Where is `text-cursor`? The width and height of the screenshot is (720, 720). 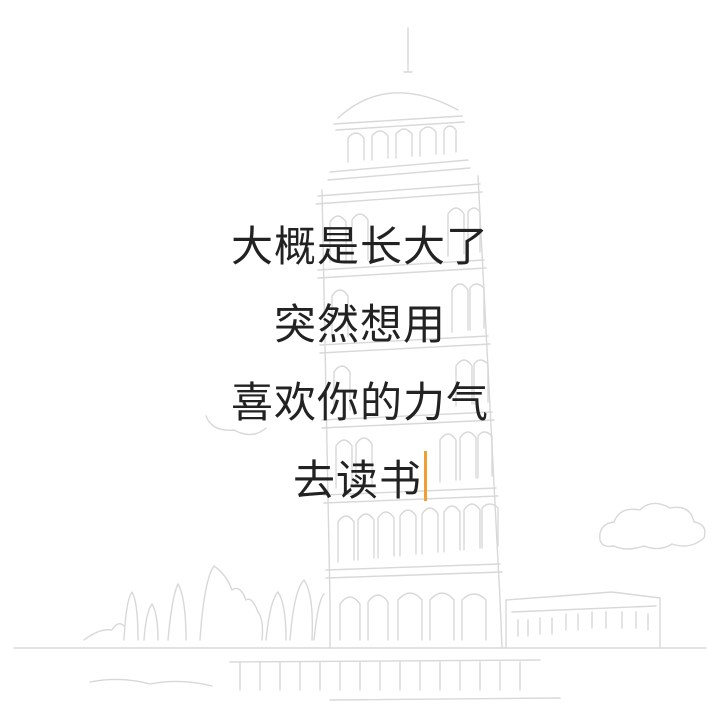
text-cursor is located at coordinates (425, 476).